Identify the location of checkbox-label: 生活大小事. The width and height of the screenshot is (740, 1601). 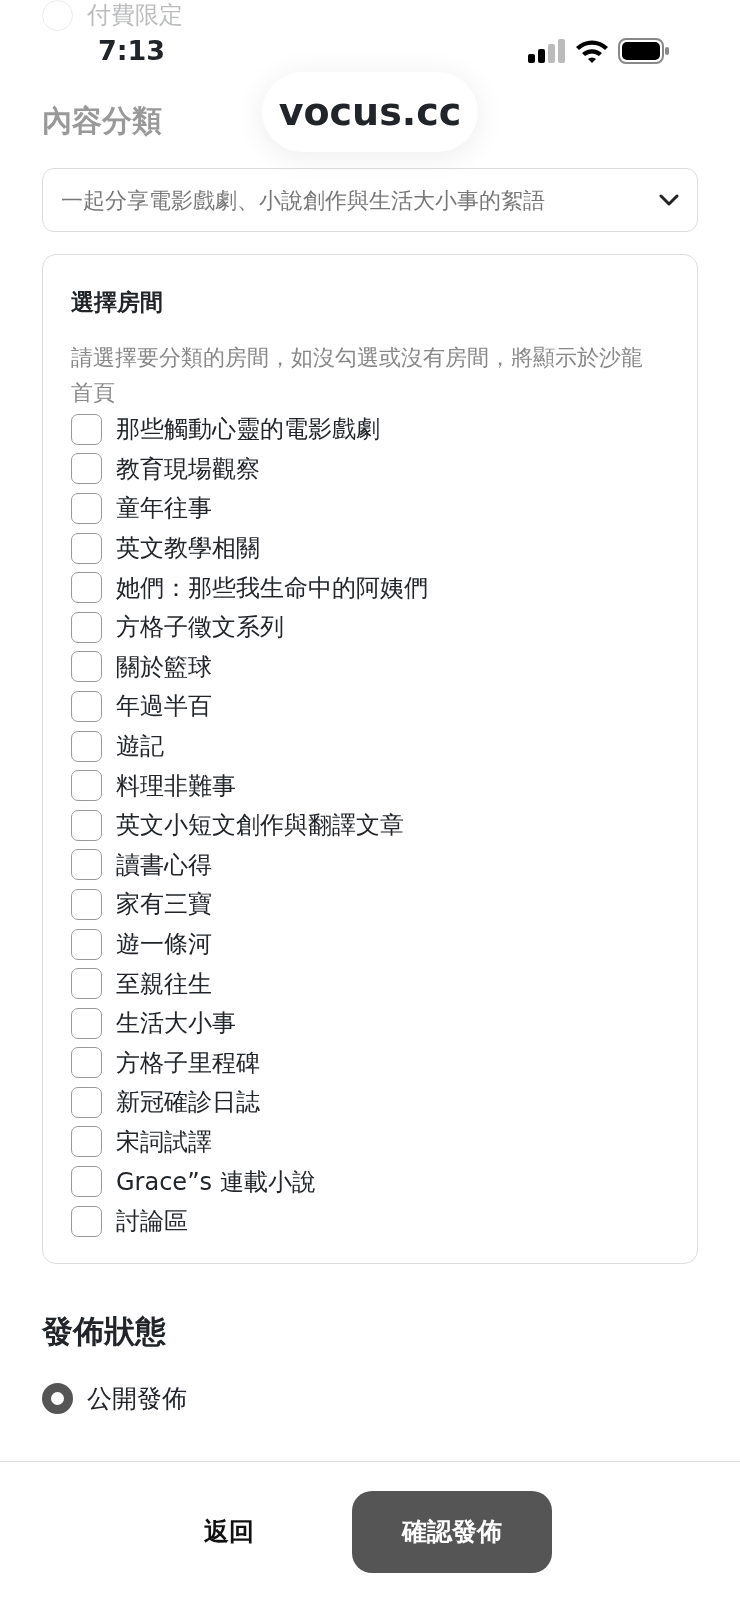
(176, 1024).